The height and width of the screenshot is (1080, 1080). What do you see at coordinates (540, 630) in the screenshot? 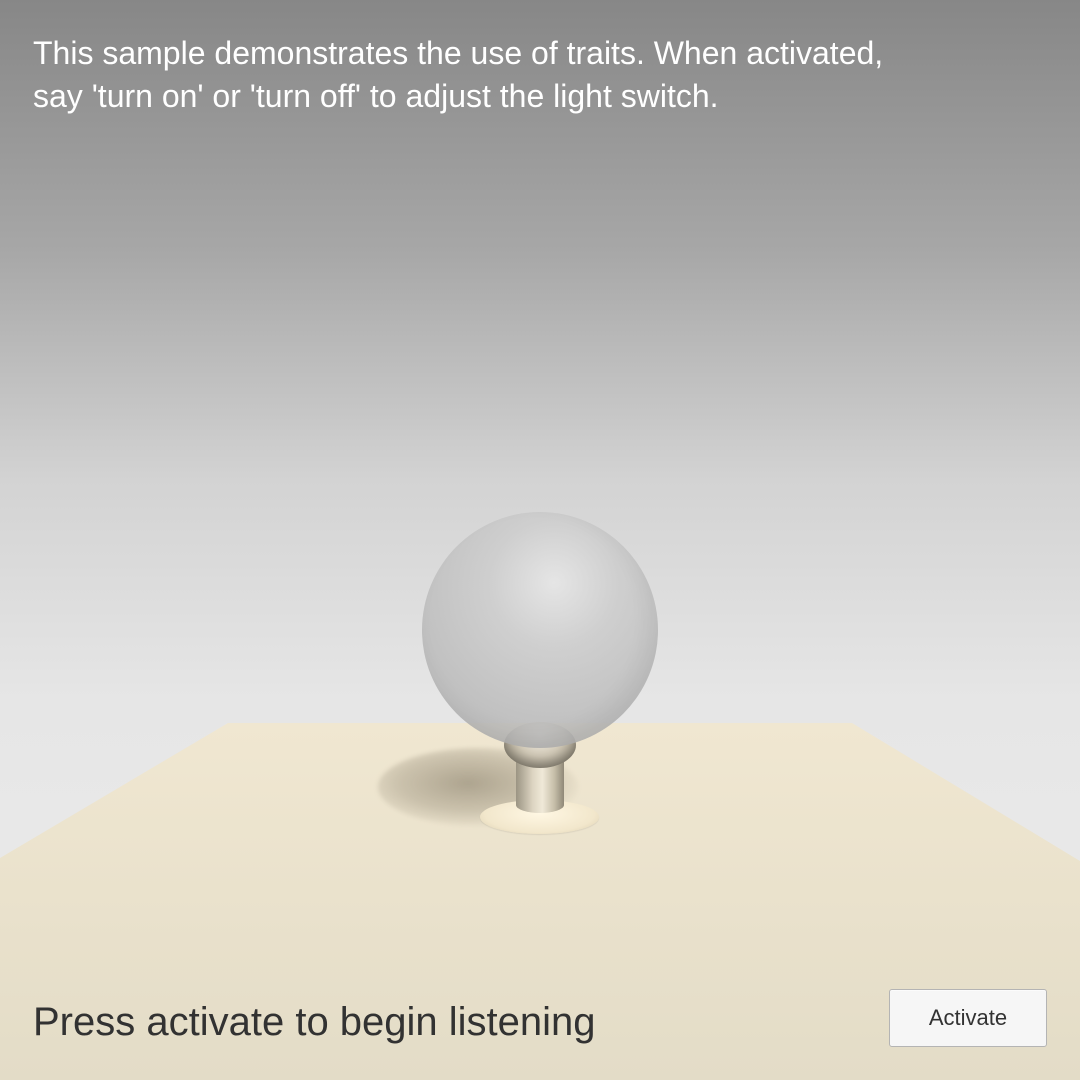
I see `light-bulb-sphere` at bounding box center [540, 630].